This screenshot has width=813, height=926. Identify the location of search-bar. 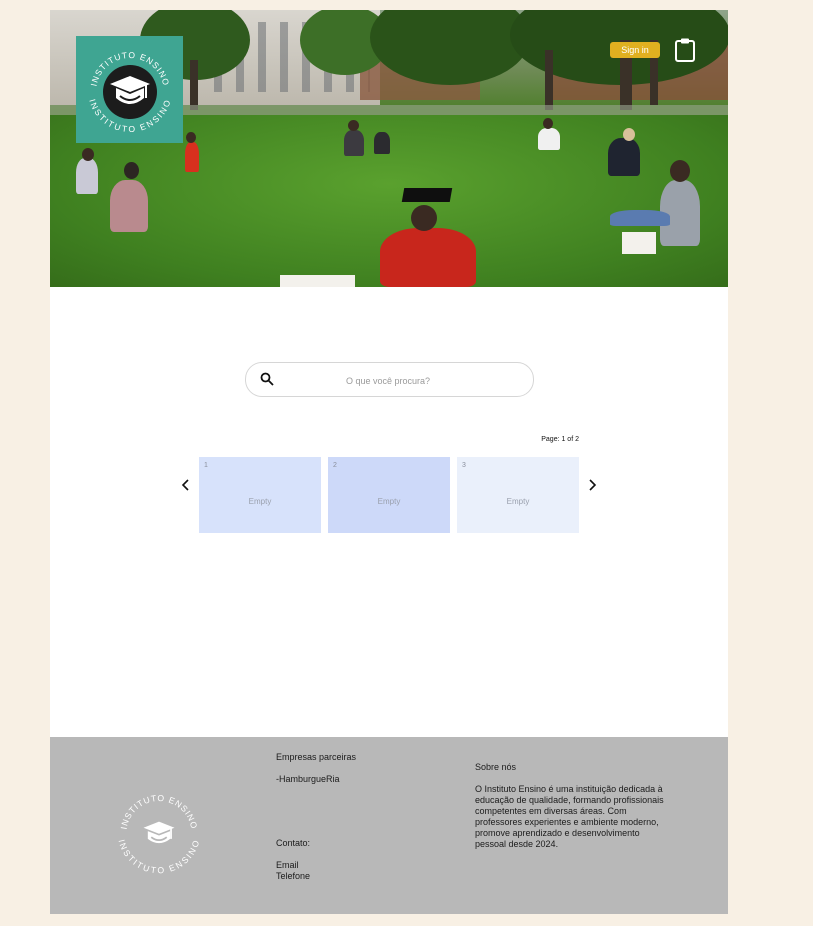
(389, 379).